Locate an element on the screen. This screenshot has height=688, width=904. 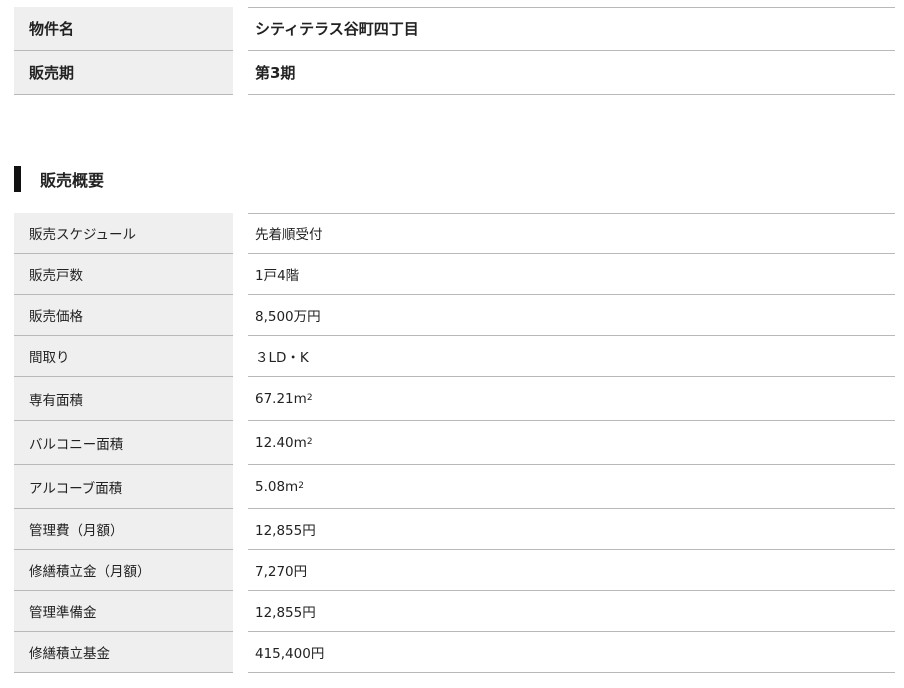
section-heading-text: 販売概要 is located at coordinates (72, 180).